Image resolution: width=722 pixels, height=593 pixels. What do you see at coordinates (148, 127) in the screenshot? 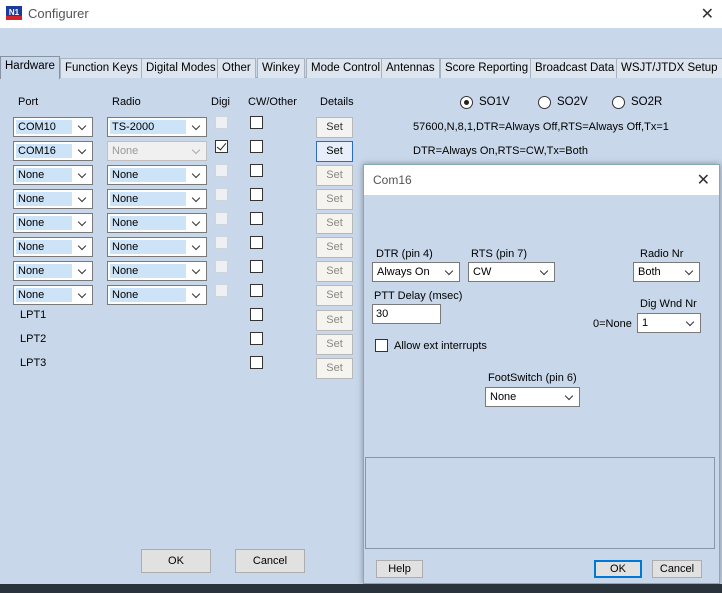
I see `radio-value: TS-2000` at bounding box center [148, 127].